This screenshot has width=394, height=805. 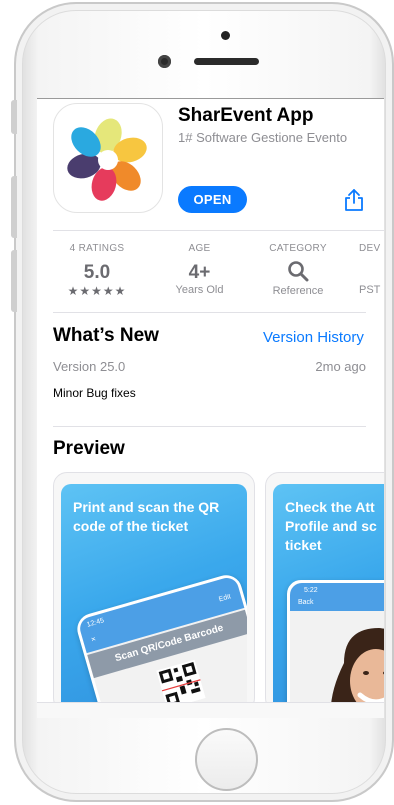 I want to click on category-sub: Reference, so click(x=298, y=291).